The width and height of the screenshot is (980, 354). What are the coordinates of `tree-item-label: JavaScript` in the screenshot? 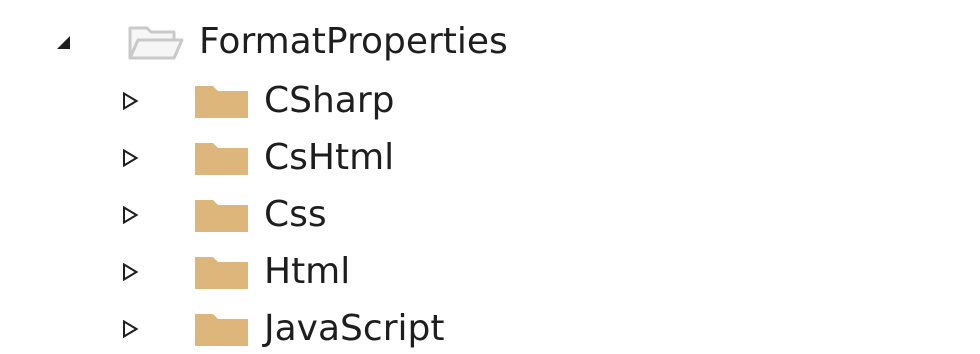 It's located at (354, 328).